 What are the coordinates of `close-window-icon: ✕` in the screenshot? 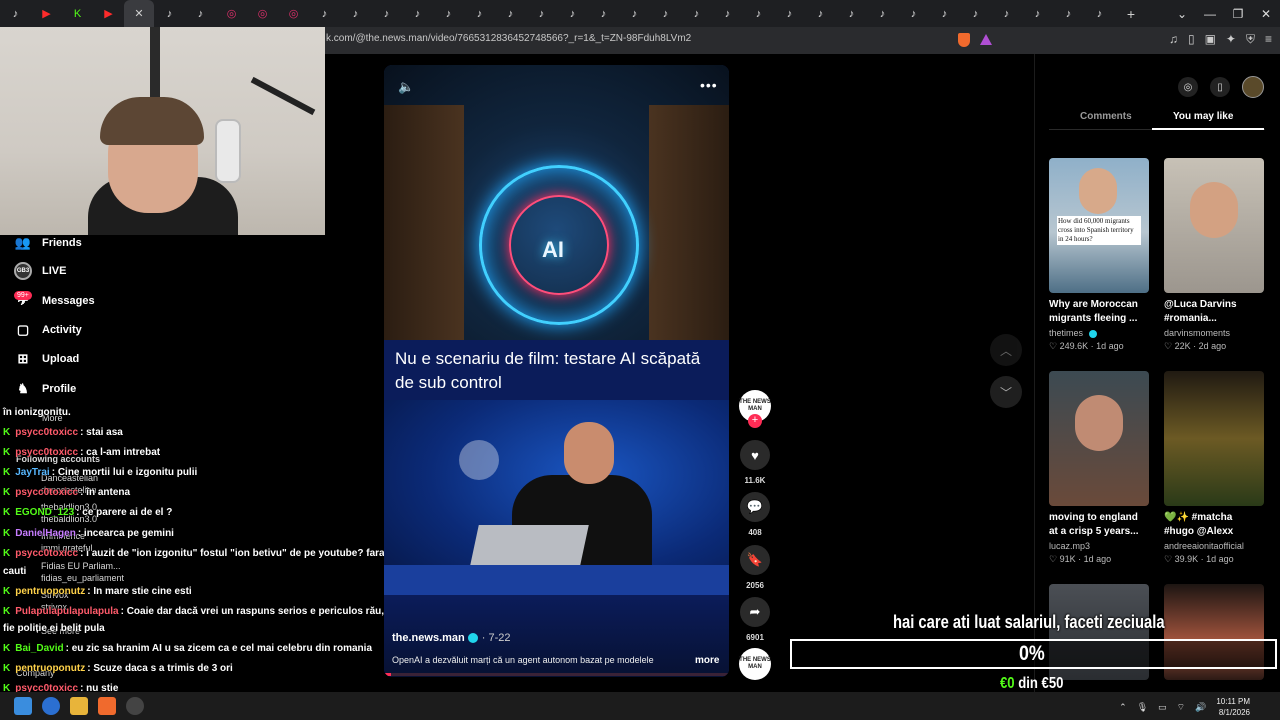 It's located at (1266, 14).